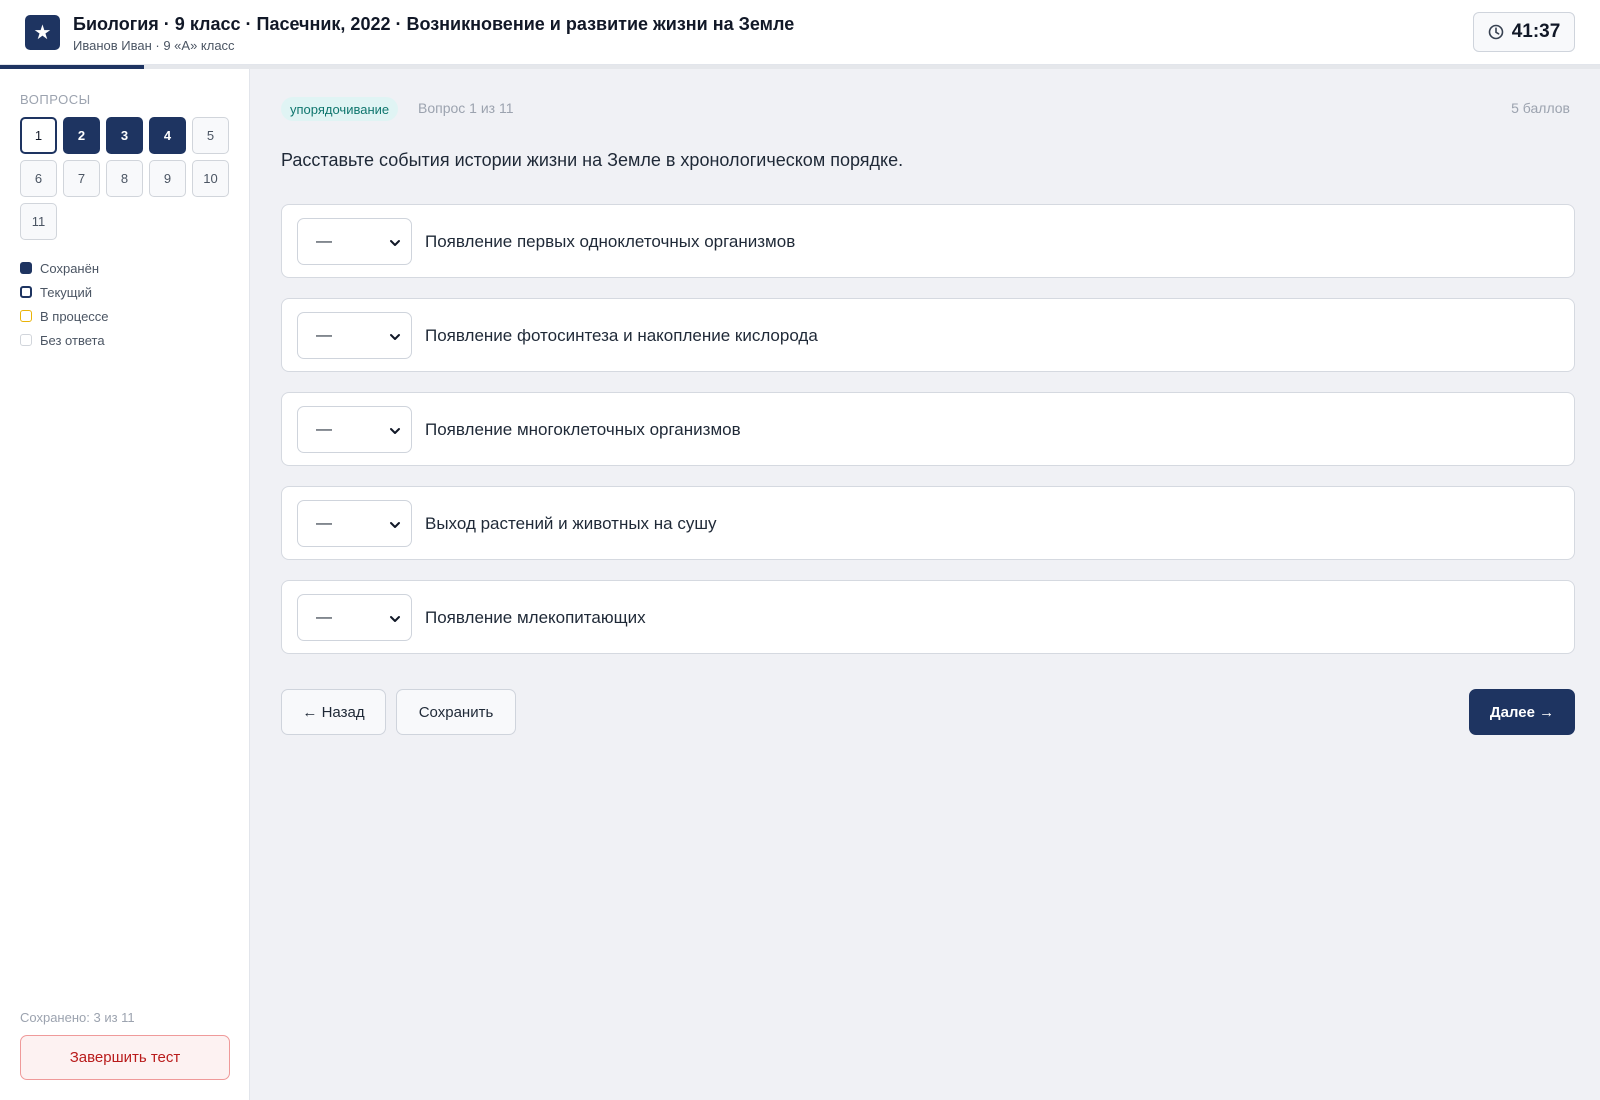 Image resolution: width=1600 pixels, height=1100 pixels. What do you see at coordinates (26, 340) in the screenshot?
I see `no-answer-swatch-icon` at bounding box center [26, 340].